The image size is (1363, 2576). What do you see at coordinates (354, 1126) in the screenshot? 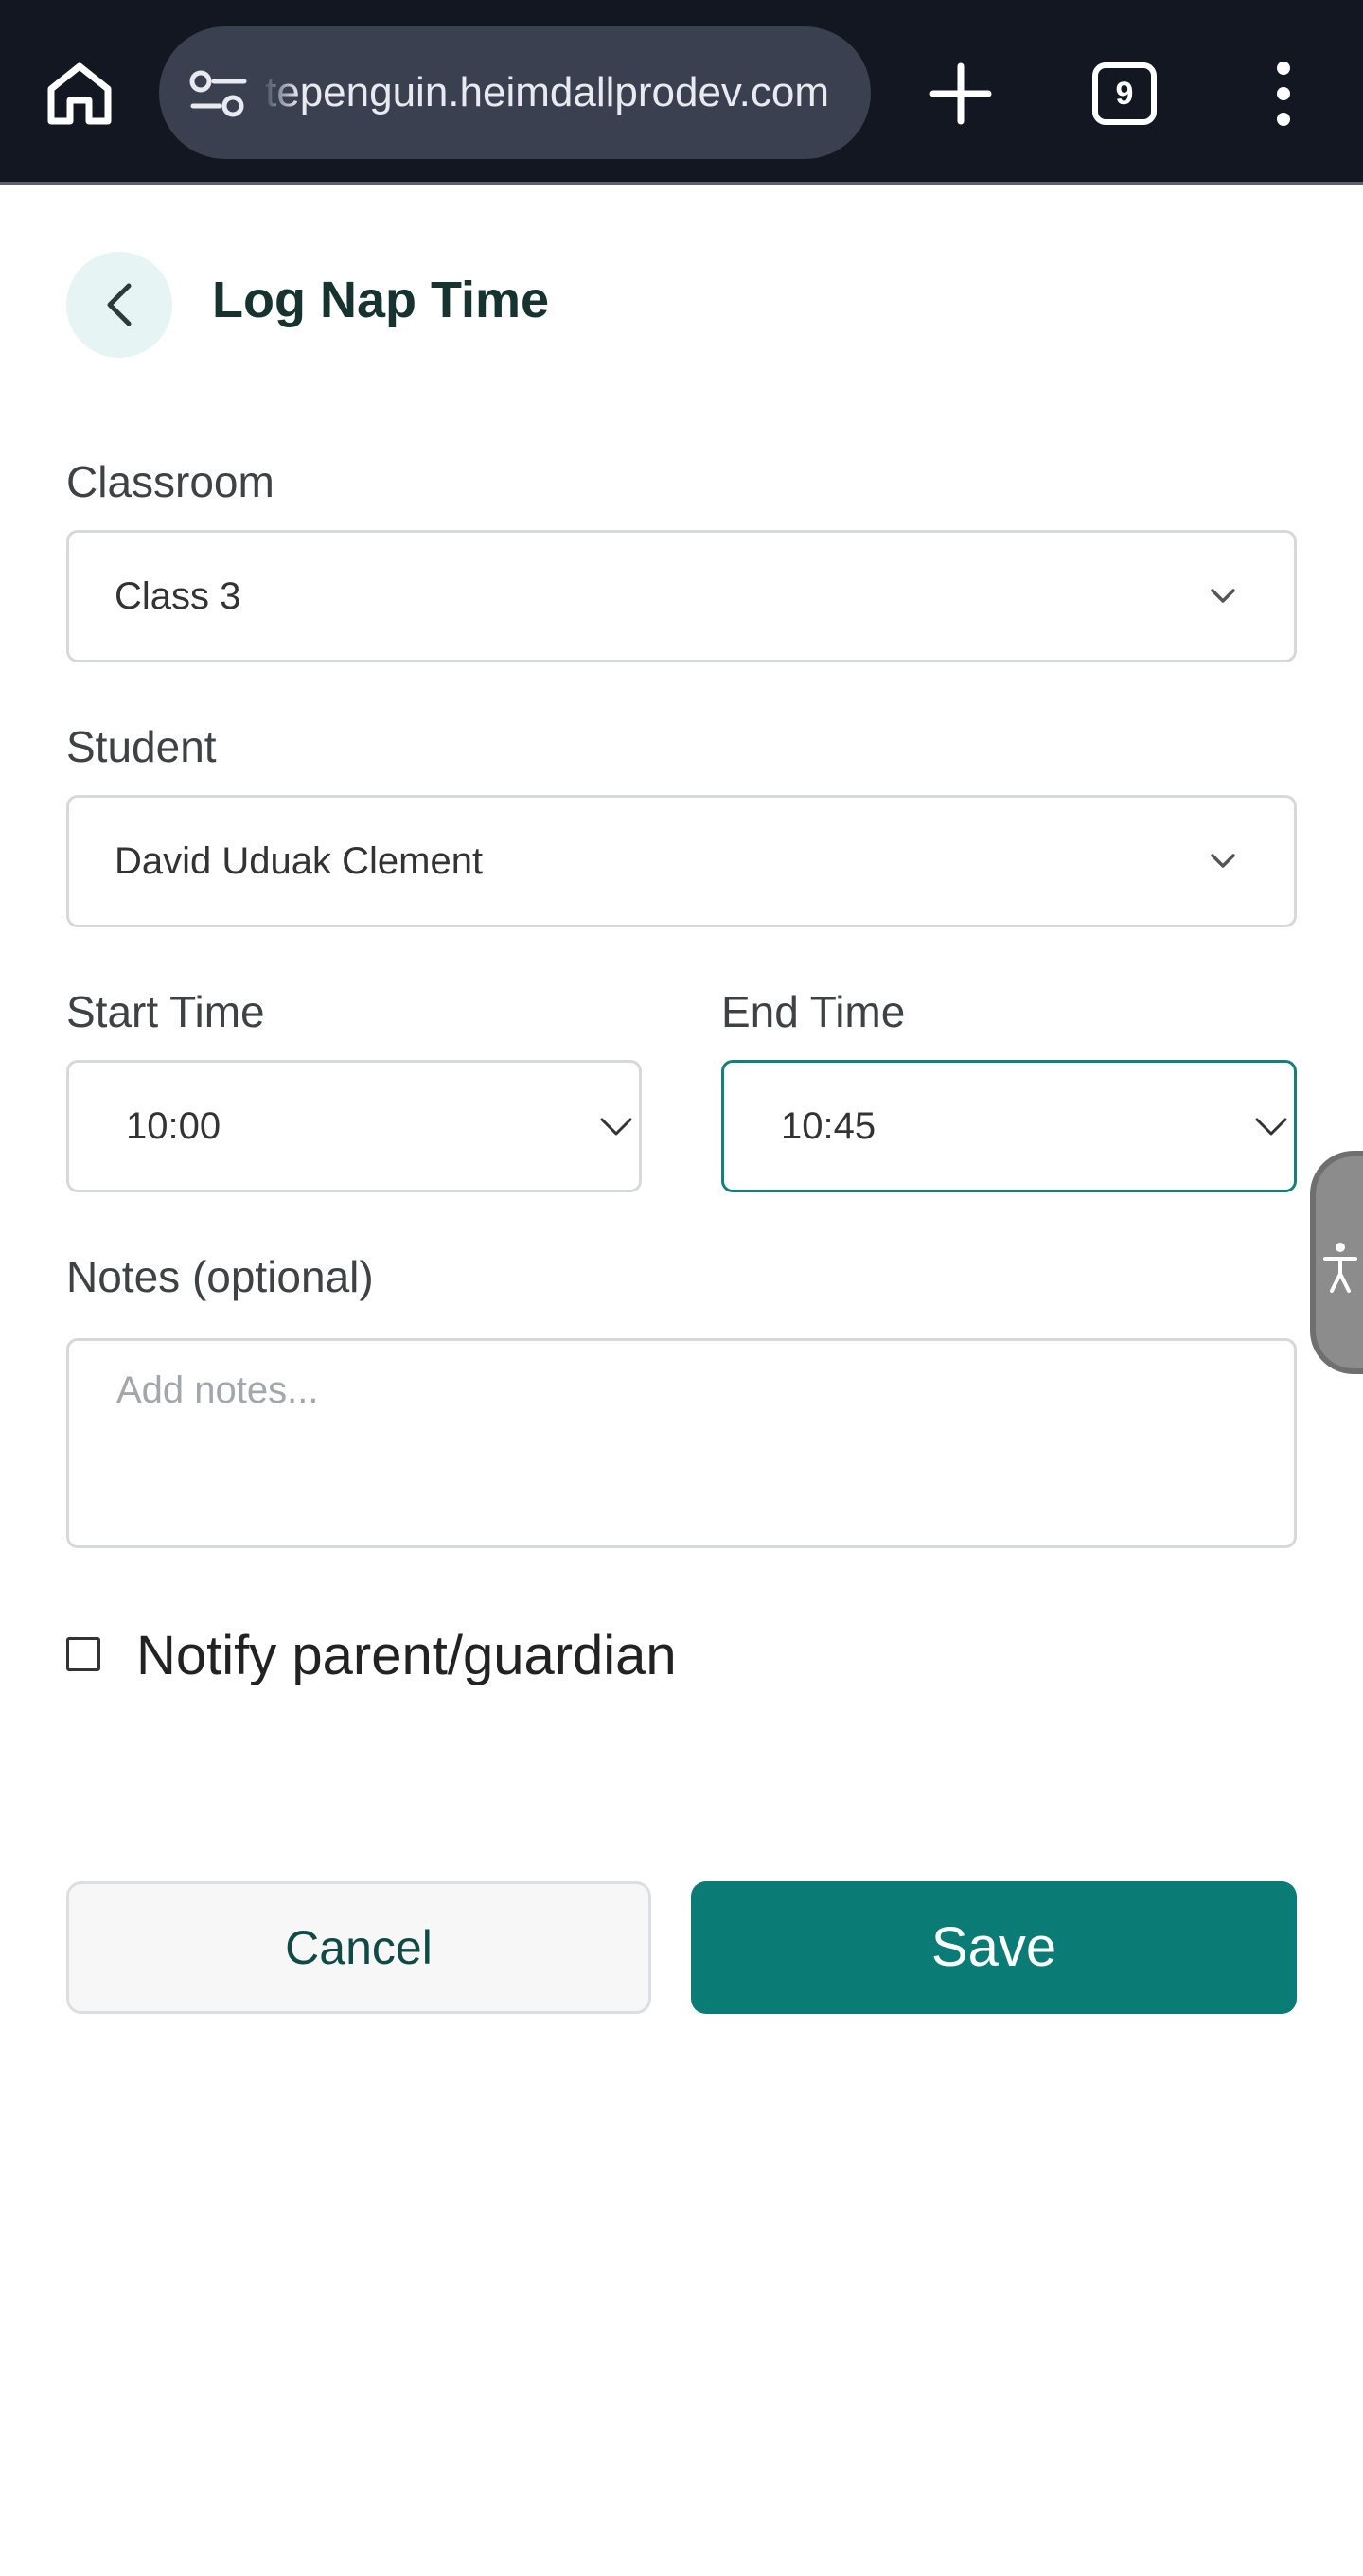
I see `start-time-select: 10:00` at bounding box center [354, 1126].